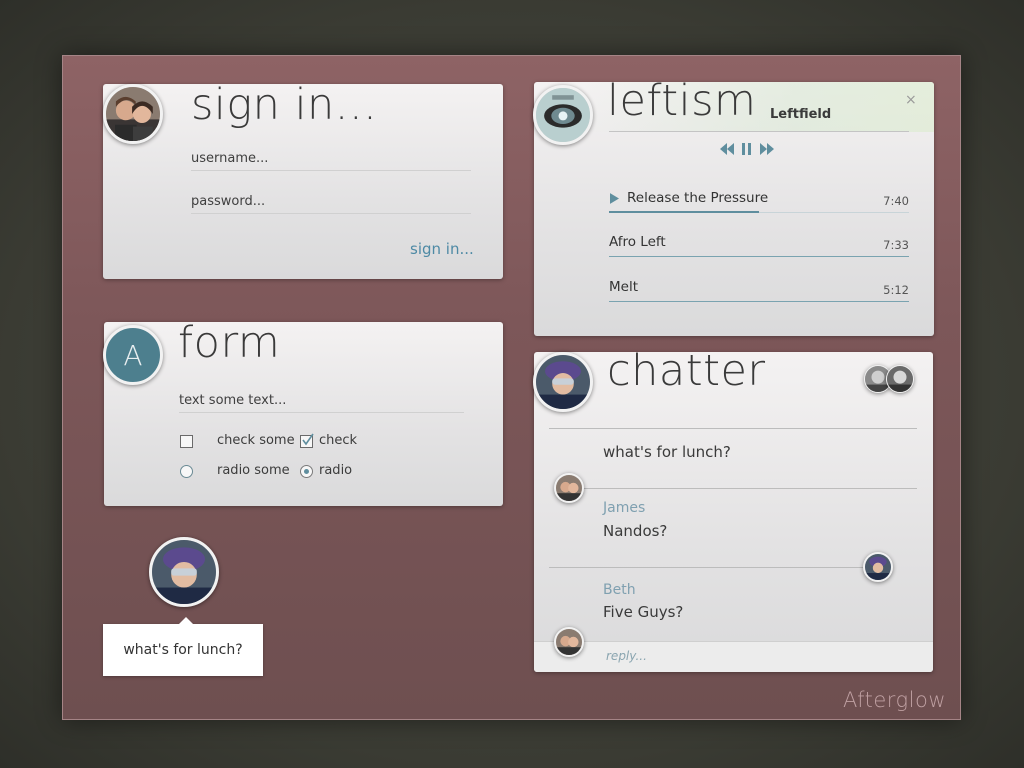  What do you see at coordinates (563, 382) in the screenshot?
I see `chatter-main-avatar` at bounding box center [563, 382].